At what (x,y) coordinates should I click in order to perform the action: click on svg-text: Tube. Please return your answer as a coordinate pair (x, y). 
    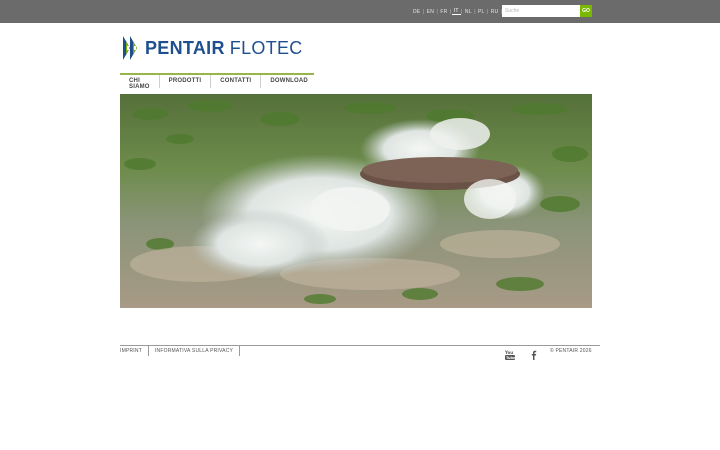
    Looking at the image, I should click on (511, 358).